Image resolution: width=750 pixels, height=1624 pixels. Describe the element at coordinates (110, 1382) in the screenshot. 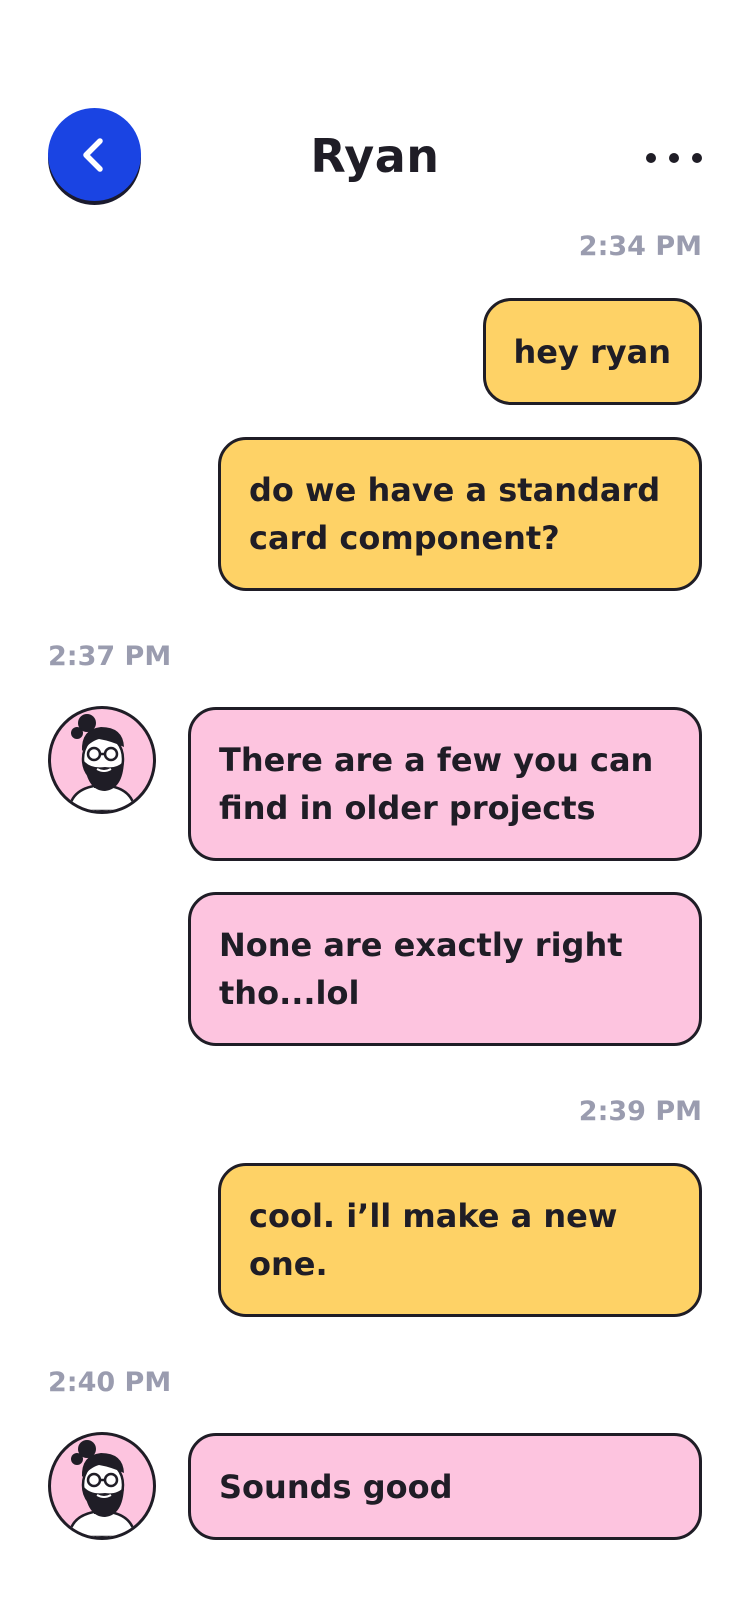

I see `message-timestamp: 2:40 PM` at that location.